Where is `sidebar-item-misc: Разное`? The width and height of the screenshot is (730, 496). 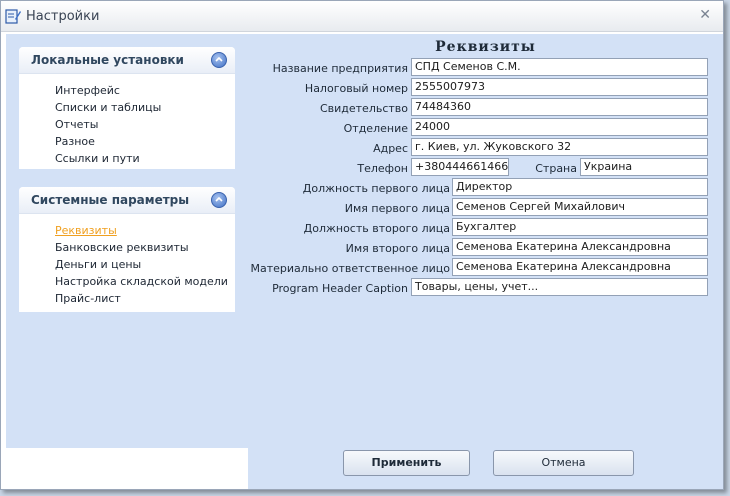
sidebar-item-misc: Разное is located at coordinates (127, 141).